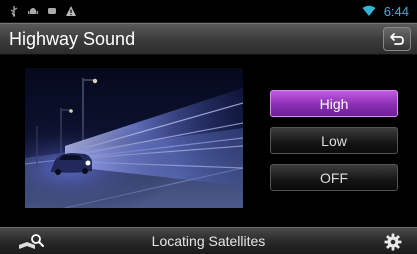  I want to click on navigation-status-text: Locating Satellites, so click(208, 241).